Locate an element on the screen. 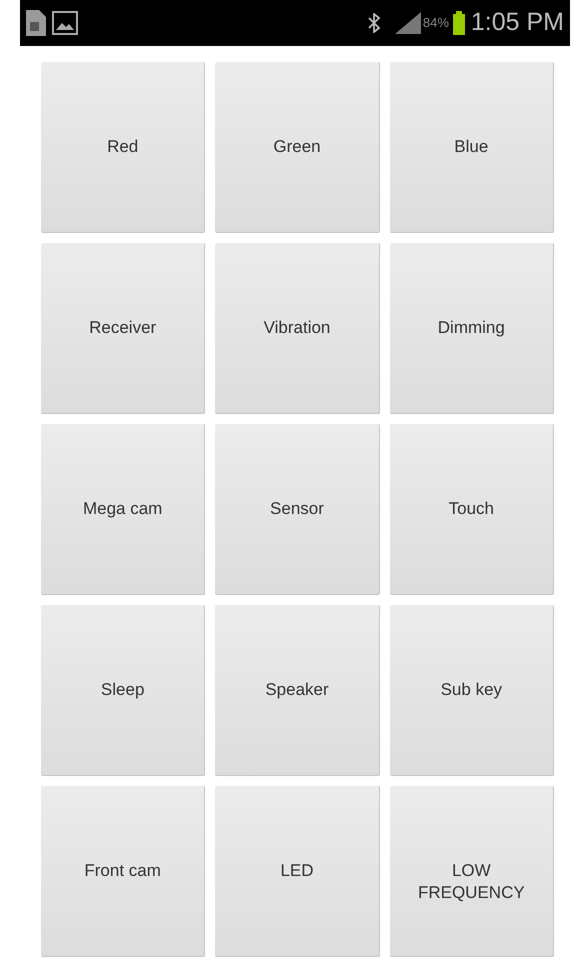  battery-percent: 84% is located at coordinates (435, 23).